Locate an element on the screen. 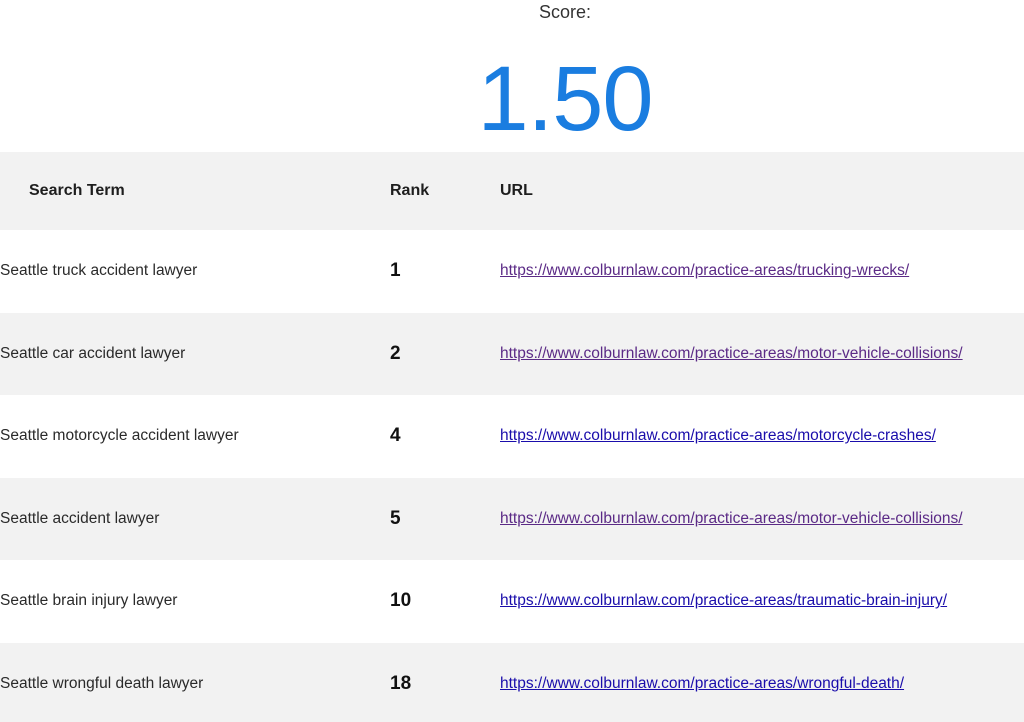 The image size is (1024, 722). search-term-cell: Seattle wrongful death lawyer is located at coordinates (102, 683).